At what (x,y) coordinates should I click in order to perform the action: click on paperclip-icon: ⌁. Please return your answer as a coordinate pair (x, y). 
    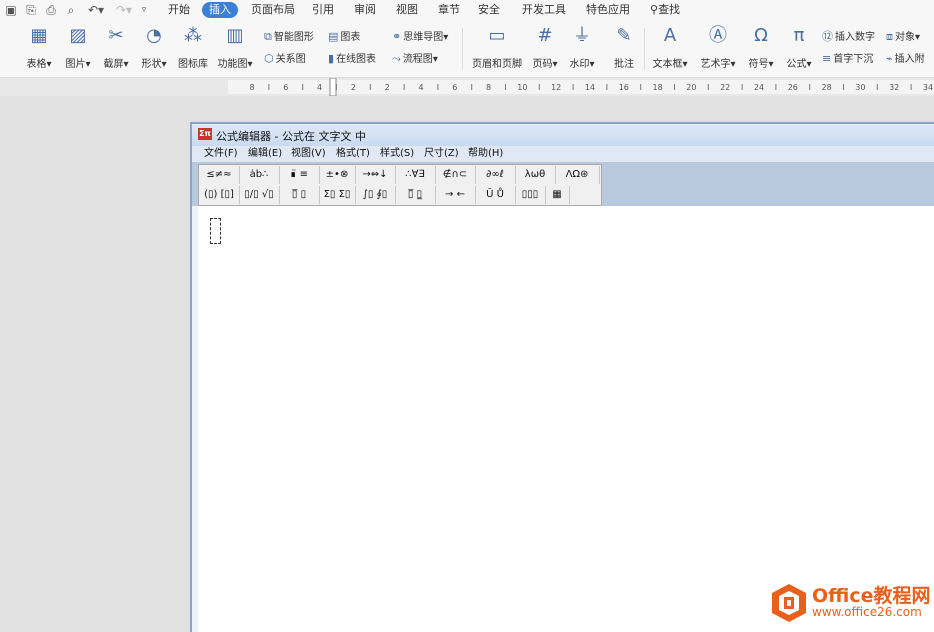
    Looking at the image, I should click on (889, 58).